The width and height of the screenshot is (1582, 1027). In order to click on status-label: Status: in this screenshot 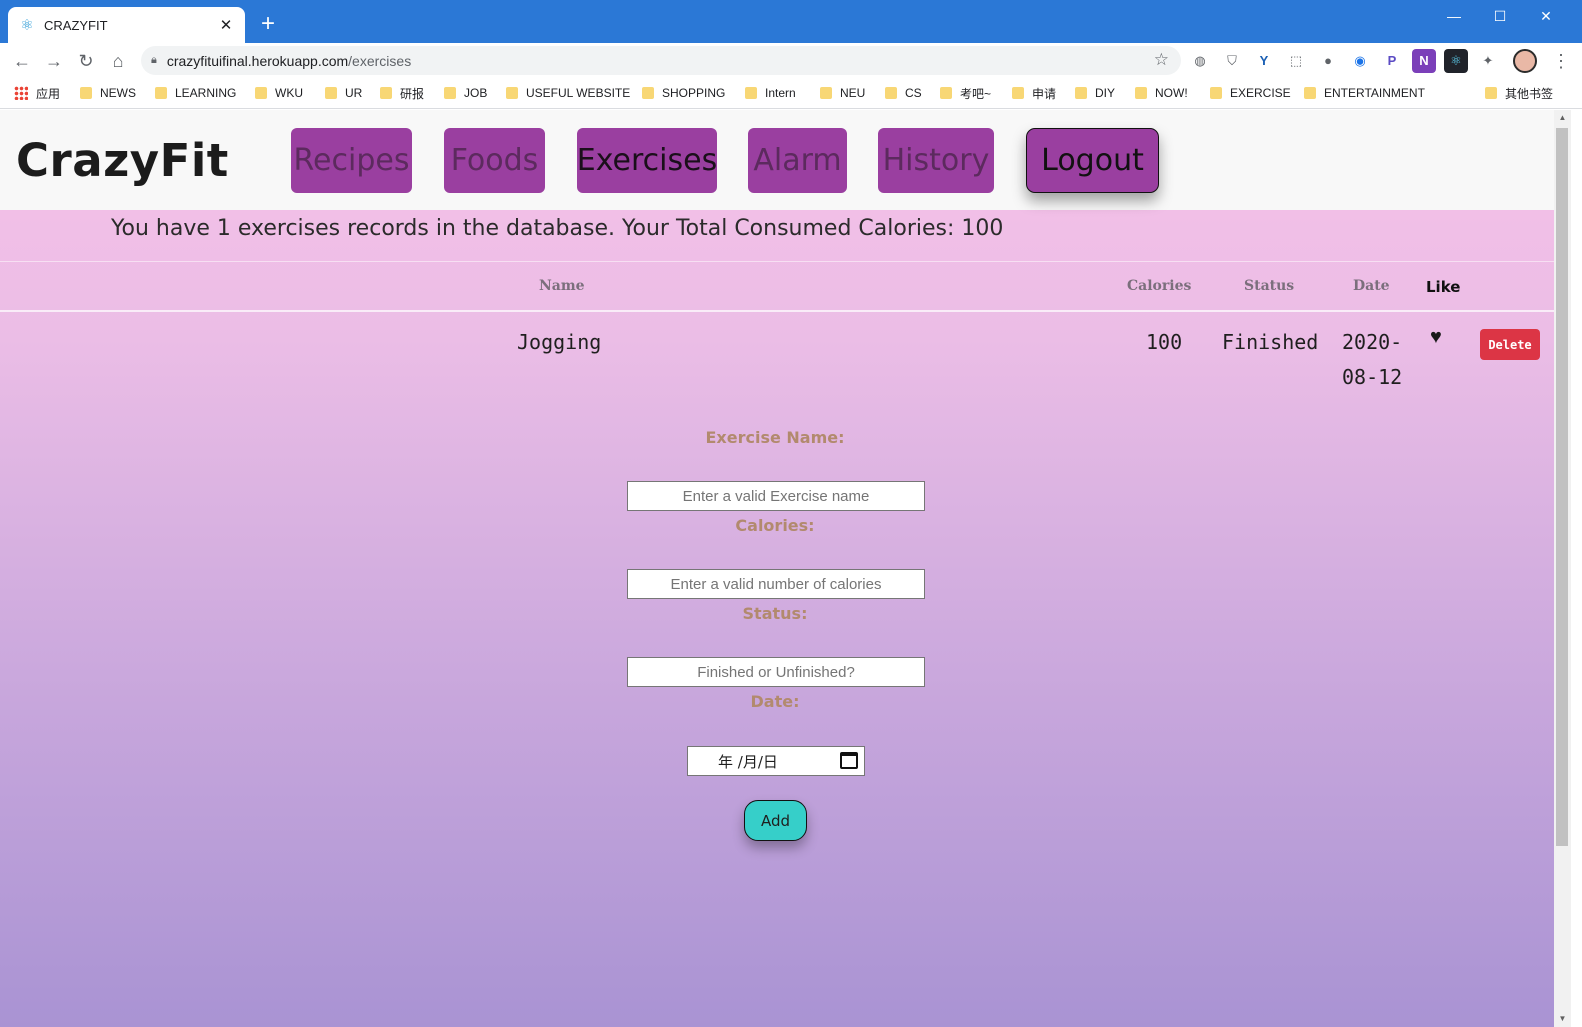, I will do `click(775, 613)`.